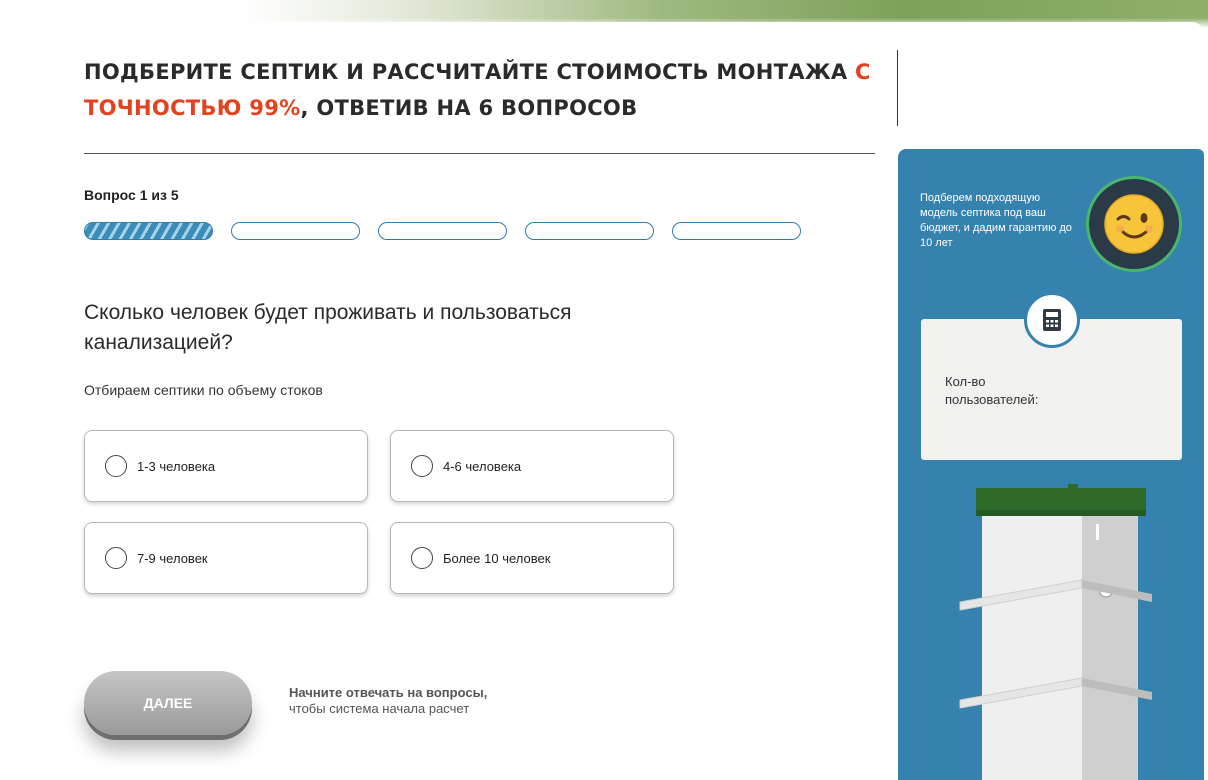  Describe the element at coordinates (226, 558) in the screenshot. I see `option-7-9-people: 7-9 человек` at that location.